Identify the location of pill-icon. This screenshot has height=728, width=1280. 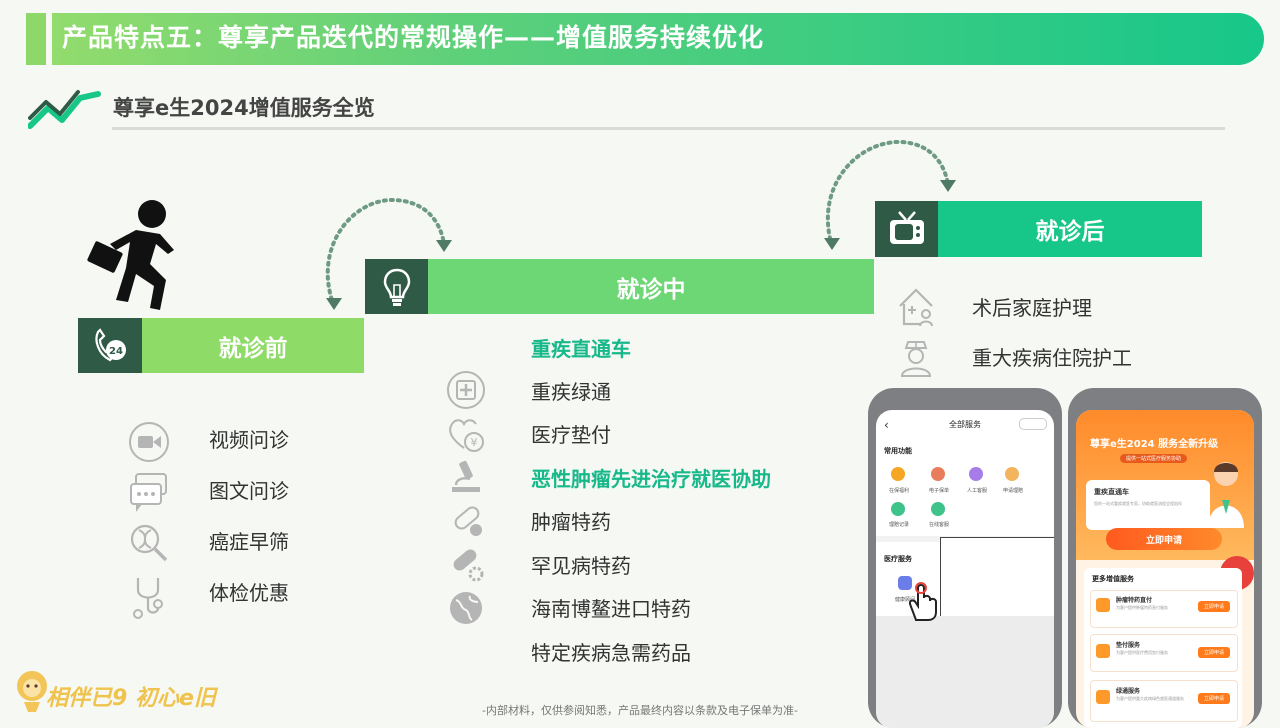
(466, 520).